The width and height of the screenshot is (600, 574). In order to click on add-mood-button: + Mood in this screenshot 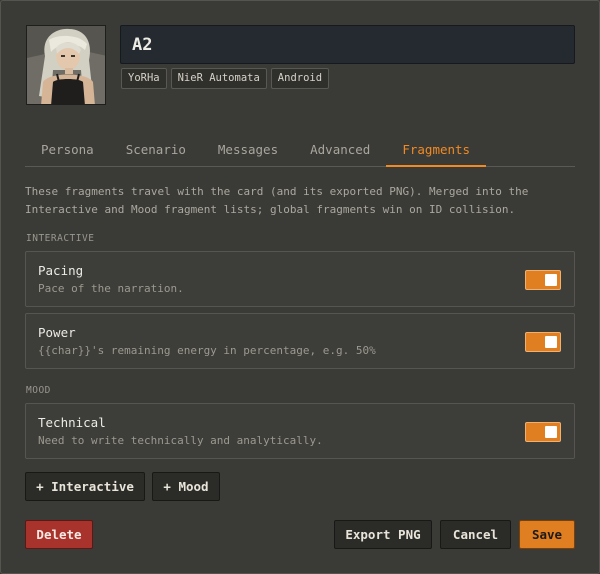, I will do `click(186, 486)`.